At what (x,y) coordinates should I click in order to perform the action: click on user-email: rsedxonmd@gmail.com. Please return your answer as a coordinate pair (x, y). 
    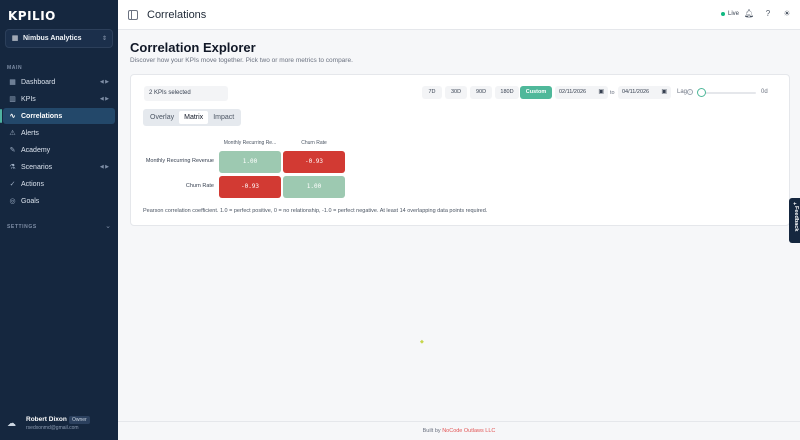
    Looking at the image, I should click on (52, 428).